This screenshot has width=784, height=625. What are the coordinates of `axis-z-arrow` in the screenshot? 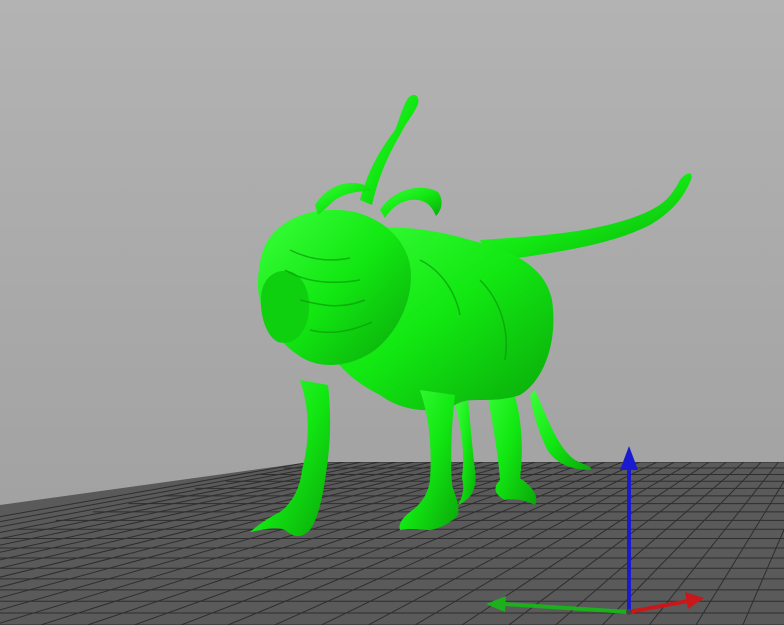 It's located at (629, 458).